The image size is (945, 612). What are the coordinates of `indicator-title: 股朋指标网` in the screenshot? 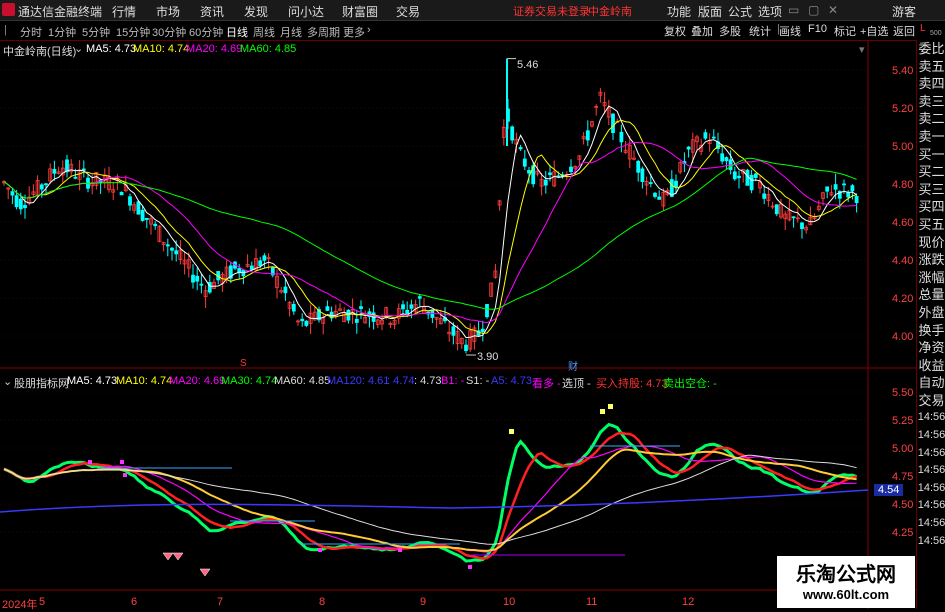 It's located at (41, 383).